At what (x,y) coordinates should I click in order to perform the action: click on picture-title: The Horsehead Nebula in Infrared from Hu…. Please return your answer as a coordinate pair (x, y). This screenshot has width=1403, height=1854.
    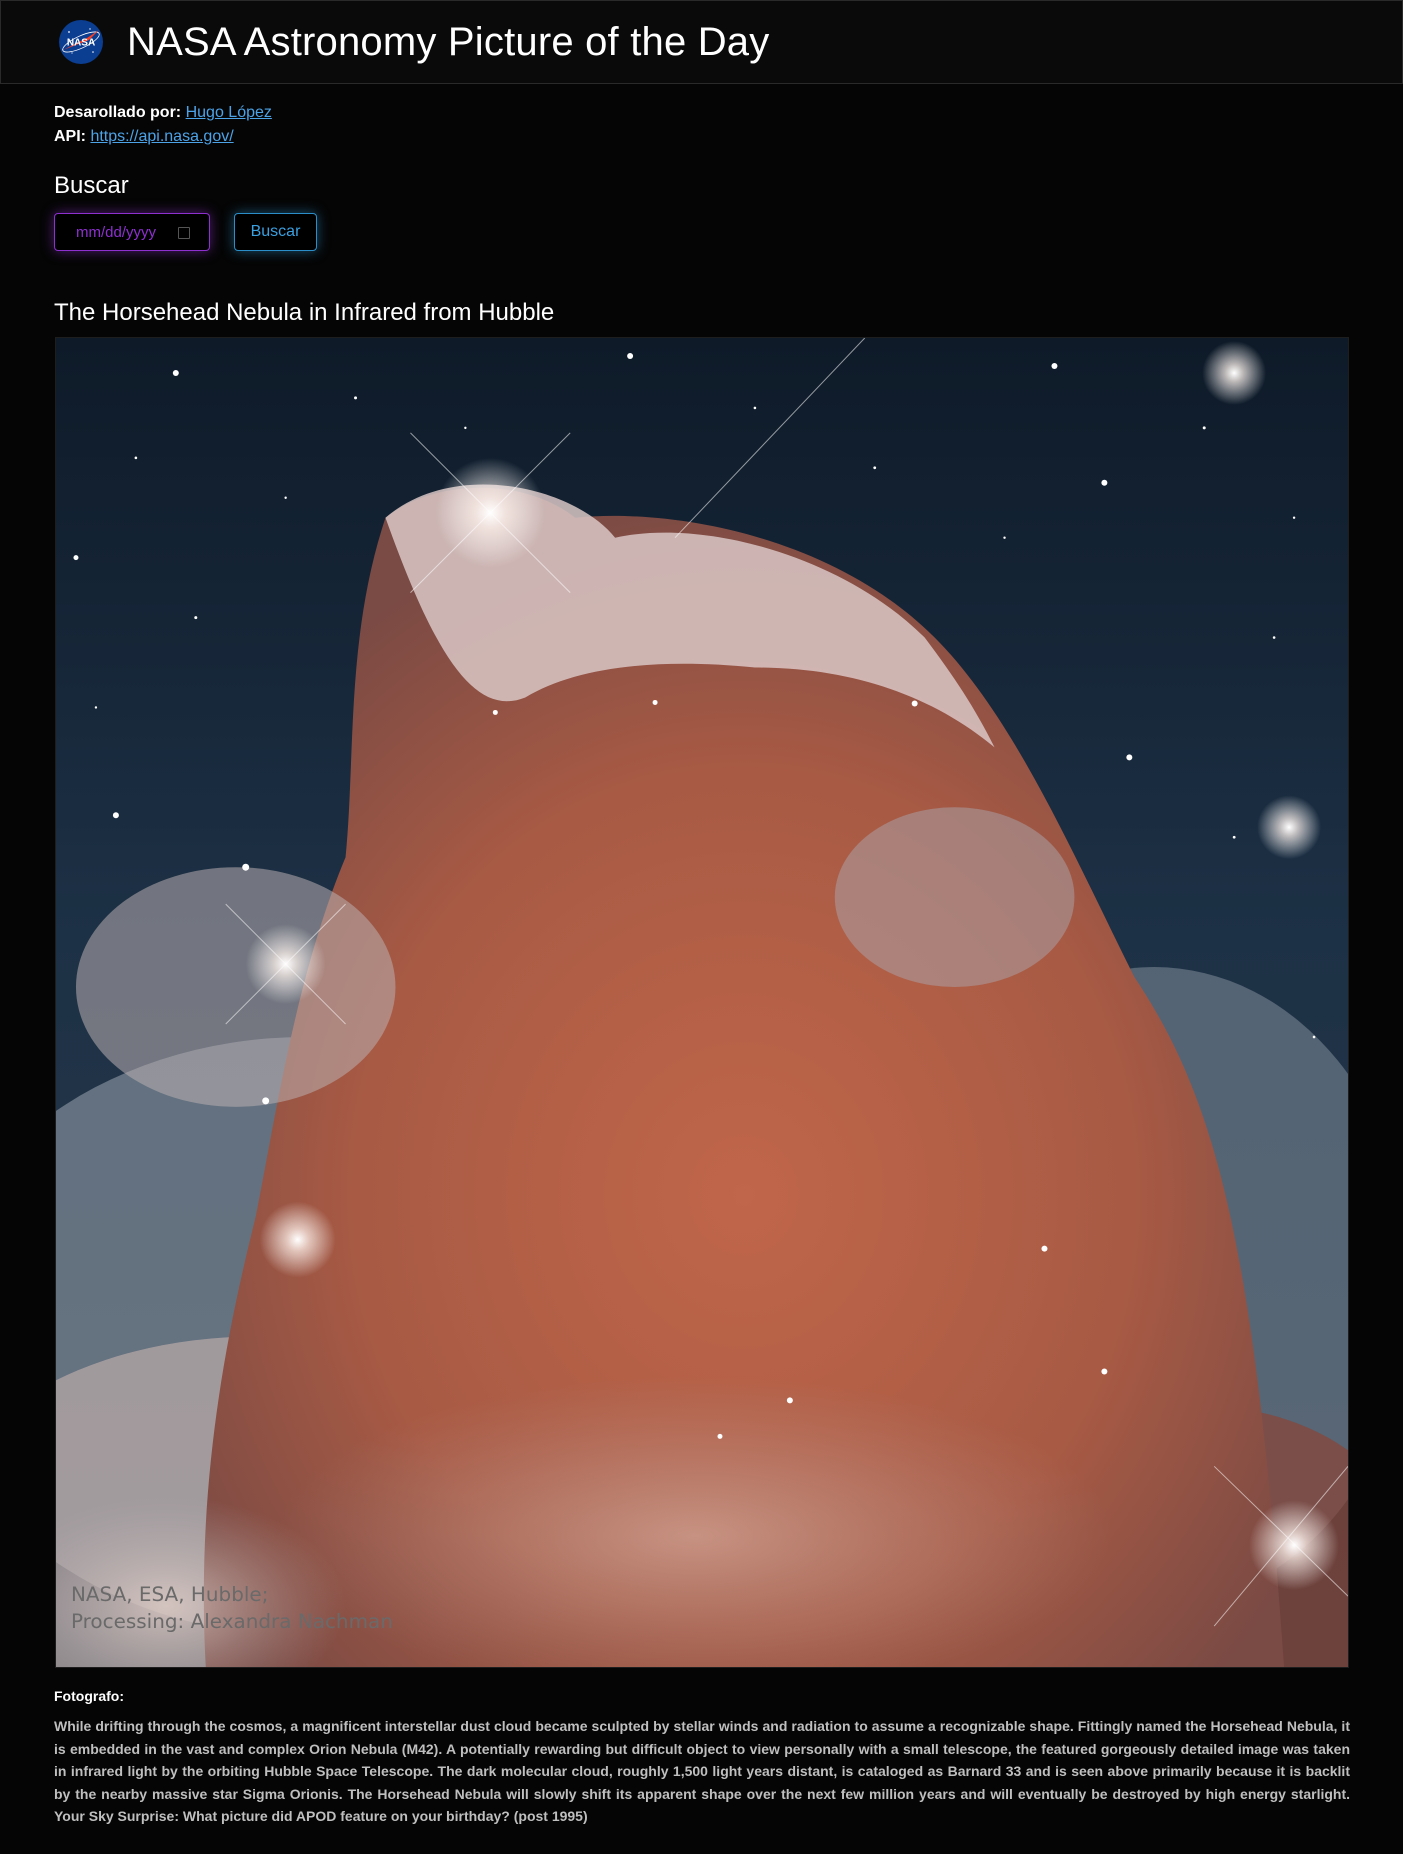
    Looking at the image, I should click on (304, 312).